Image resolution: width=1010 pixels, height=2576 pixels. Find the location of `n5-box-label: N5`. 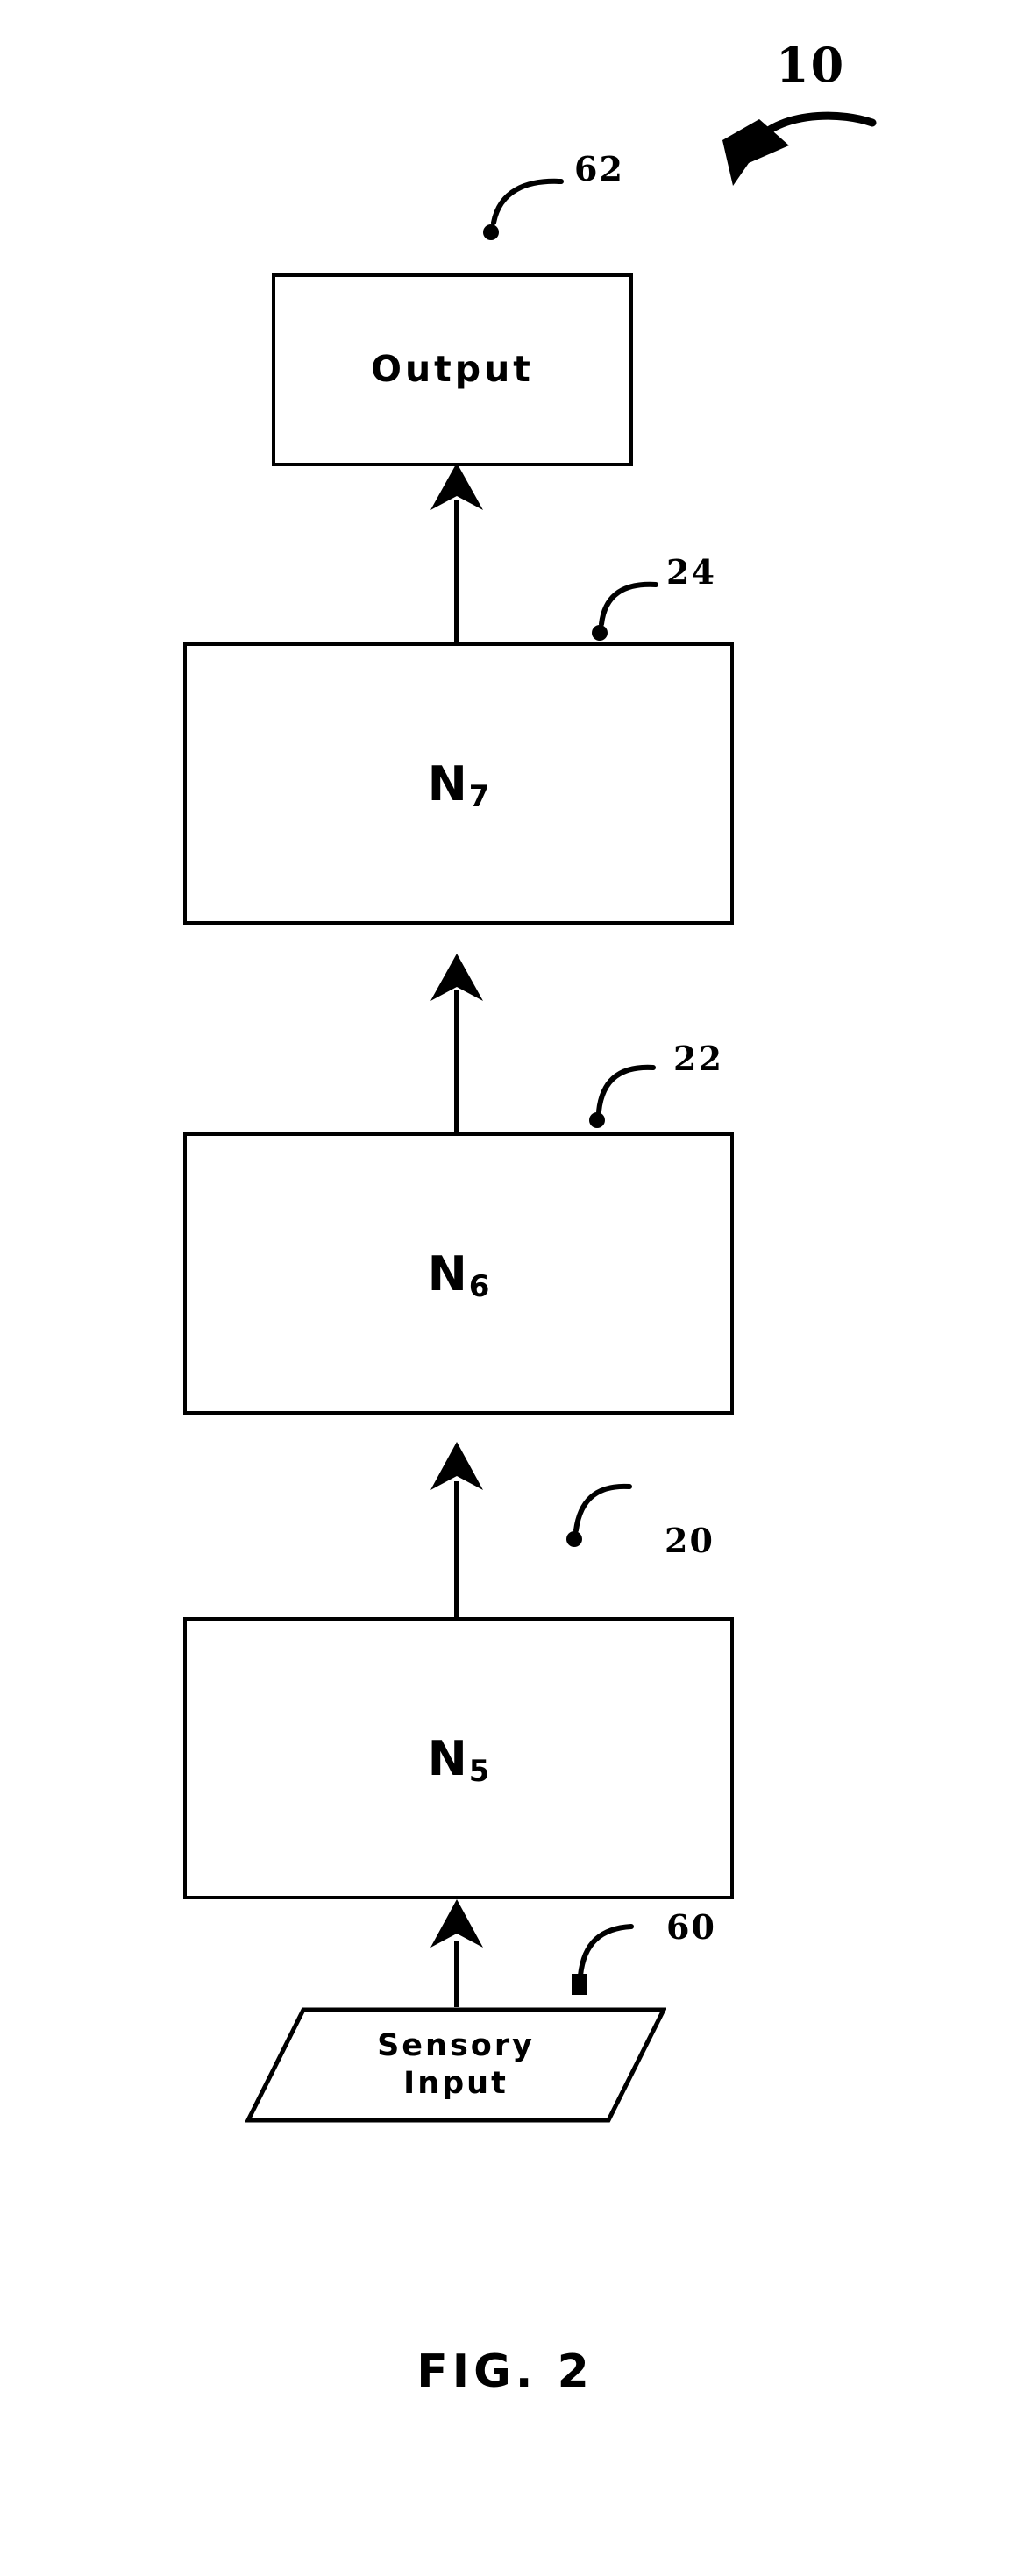

n5-box-label: N5 is located at coordinates (458, 1759).